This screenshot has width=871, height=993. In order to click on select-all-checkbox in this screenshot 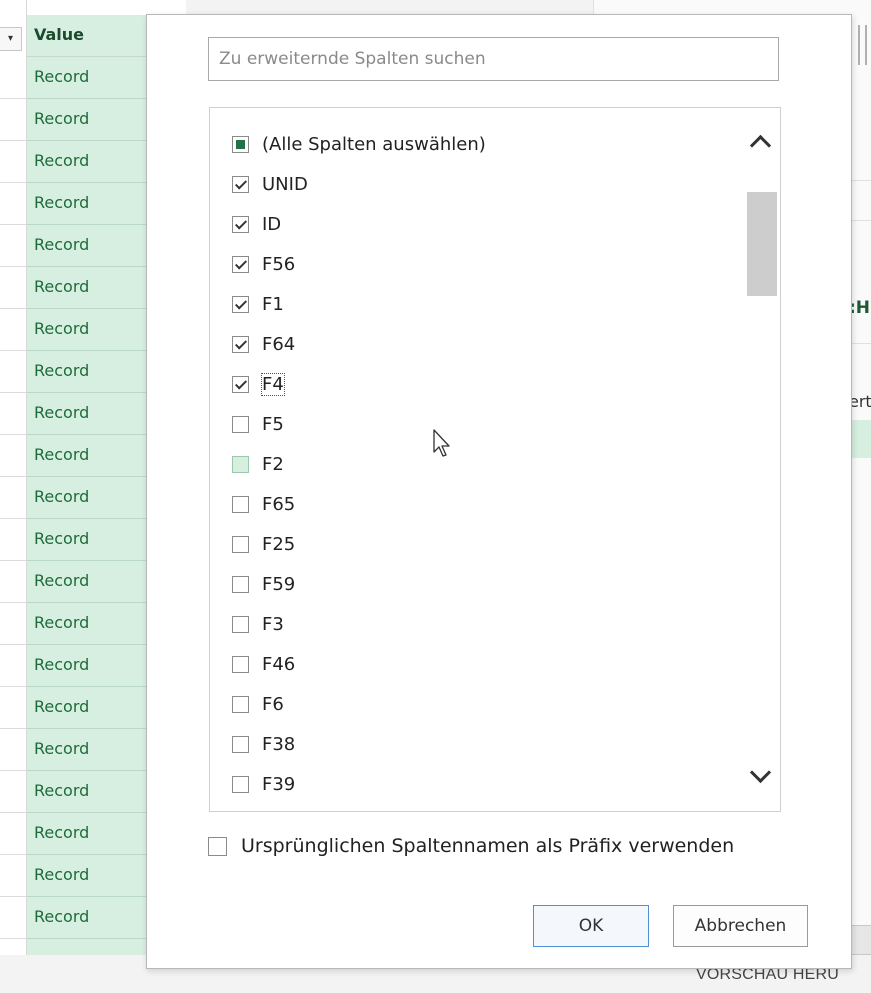, I will do `click(240, 144)`.